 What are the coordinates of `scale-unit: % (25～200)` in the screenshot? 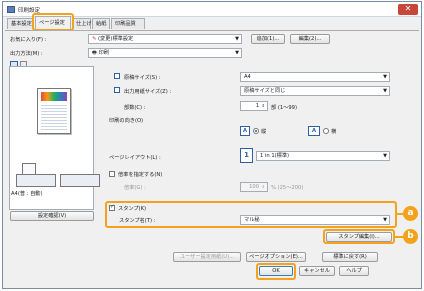 It's located at (287, 188).